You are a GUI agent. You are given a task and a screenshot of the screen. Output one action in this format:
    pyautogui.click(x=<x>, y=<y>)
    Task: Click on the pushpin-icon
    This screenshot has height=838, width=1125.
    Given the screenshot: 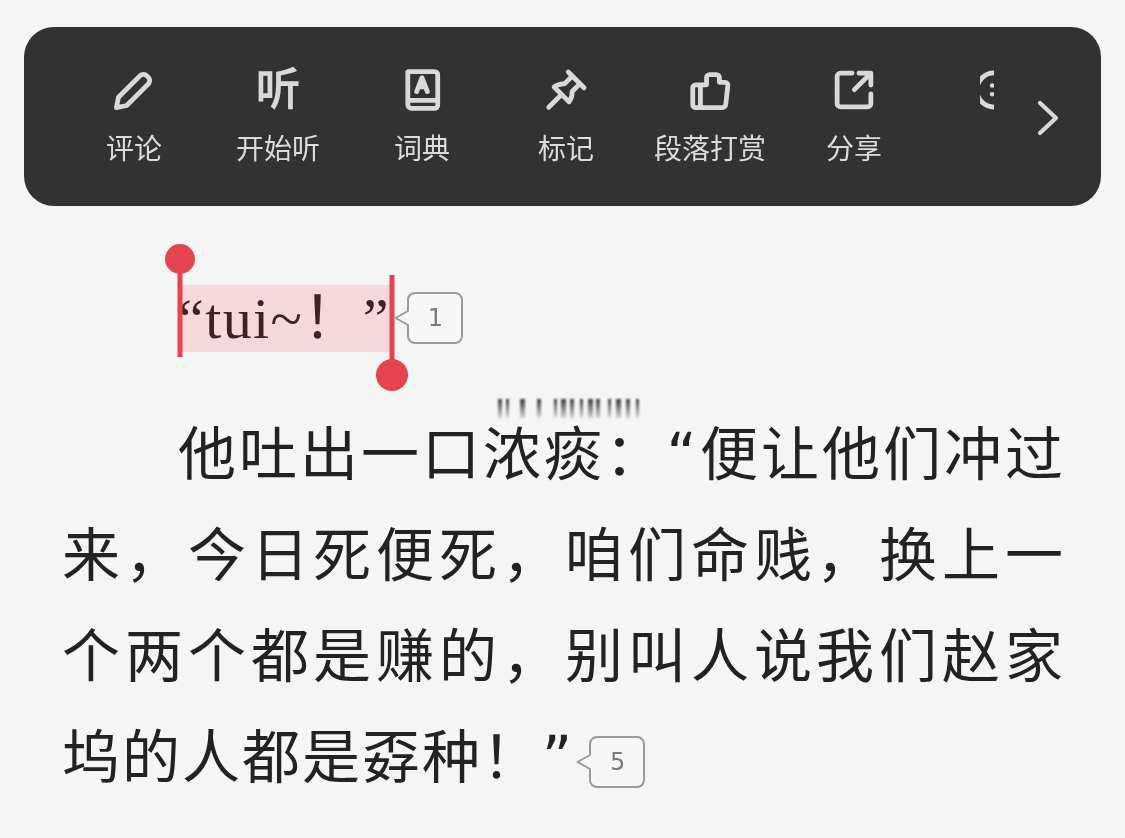 What is the action you would take?
    pyautogui.click(x=566, y=90)
    